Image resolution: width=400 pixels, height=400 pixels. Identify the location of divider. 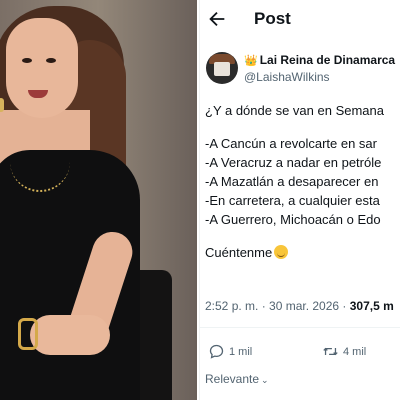
(300, 327).